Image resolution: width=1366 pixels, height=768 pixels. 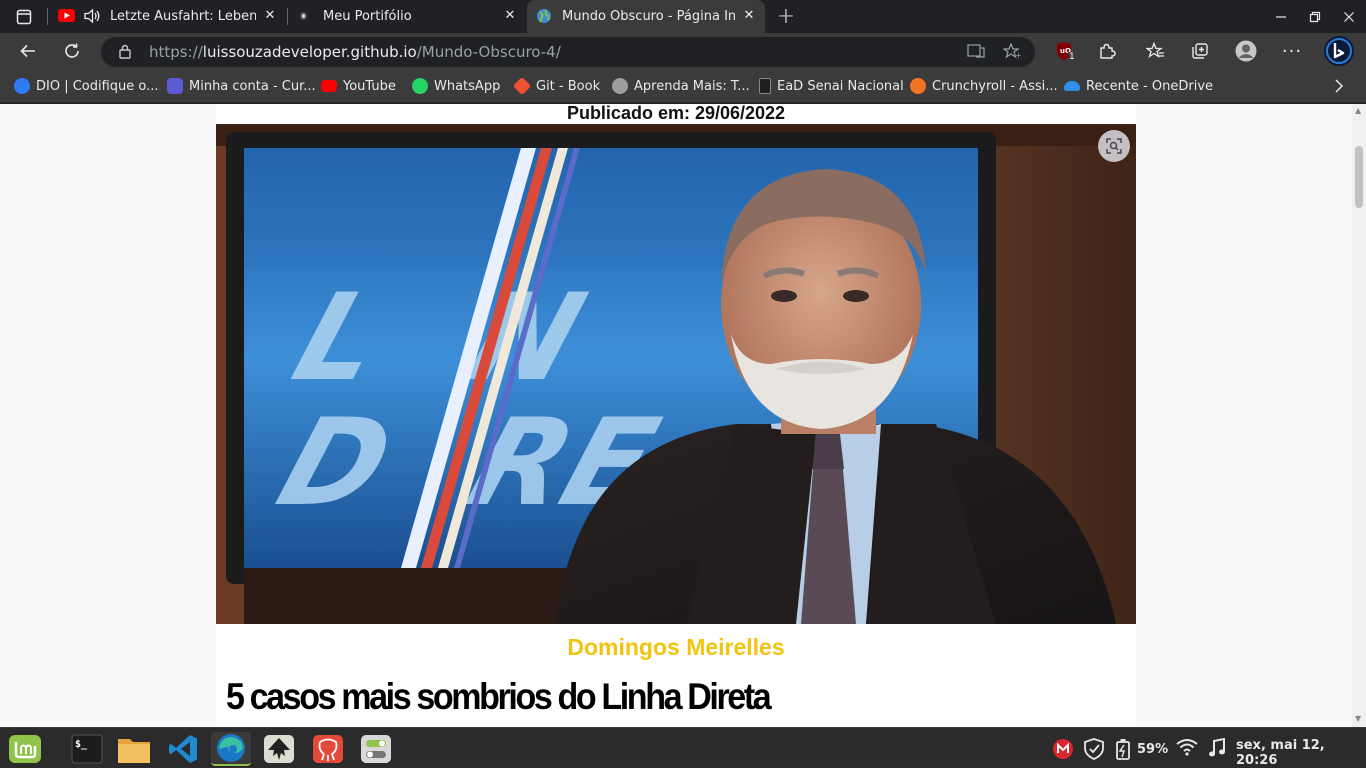 What do you see at coordinates (420, 86) in the screenshot?
I see `whatsapp-icon` at bounding box center [420, 86].